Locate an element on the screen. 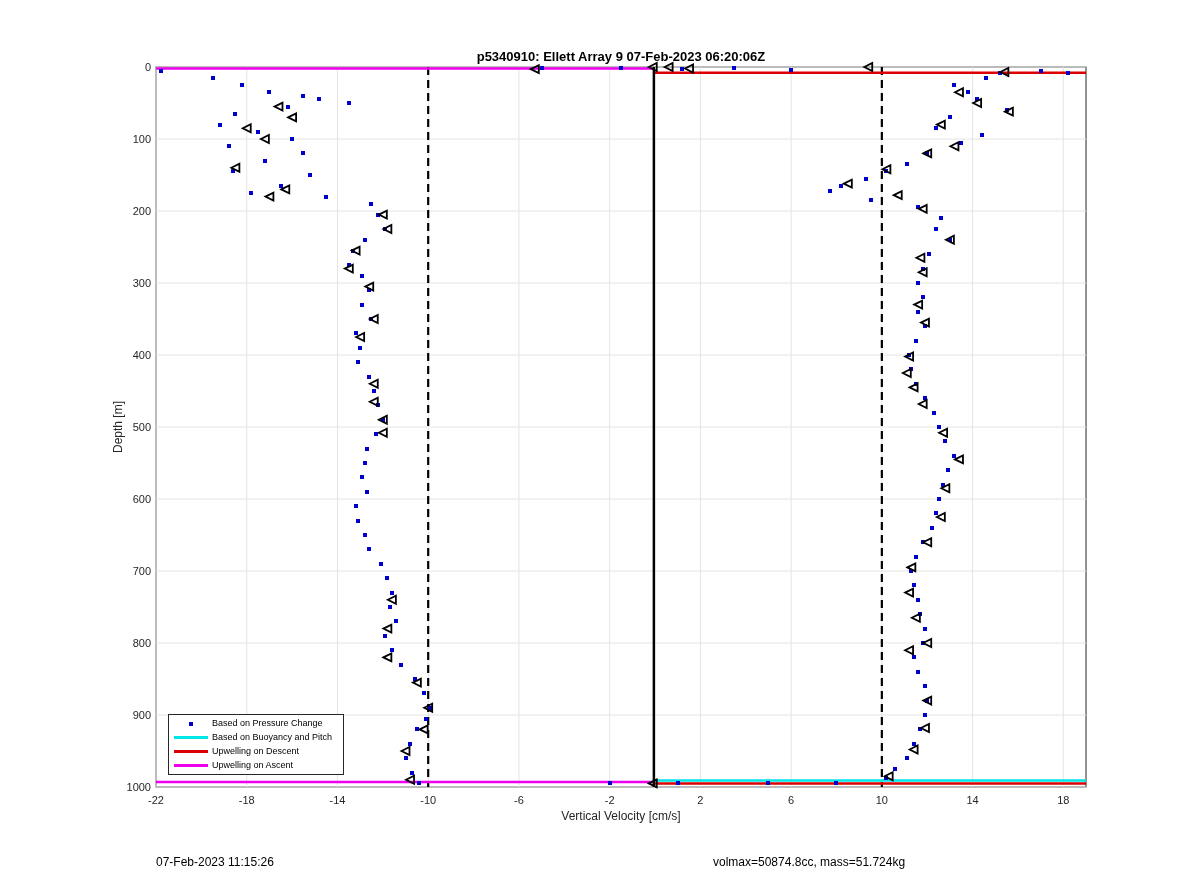  x-tick-label: 2 is located at coordinates (700, 800).